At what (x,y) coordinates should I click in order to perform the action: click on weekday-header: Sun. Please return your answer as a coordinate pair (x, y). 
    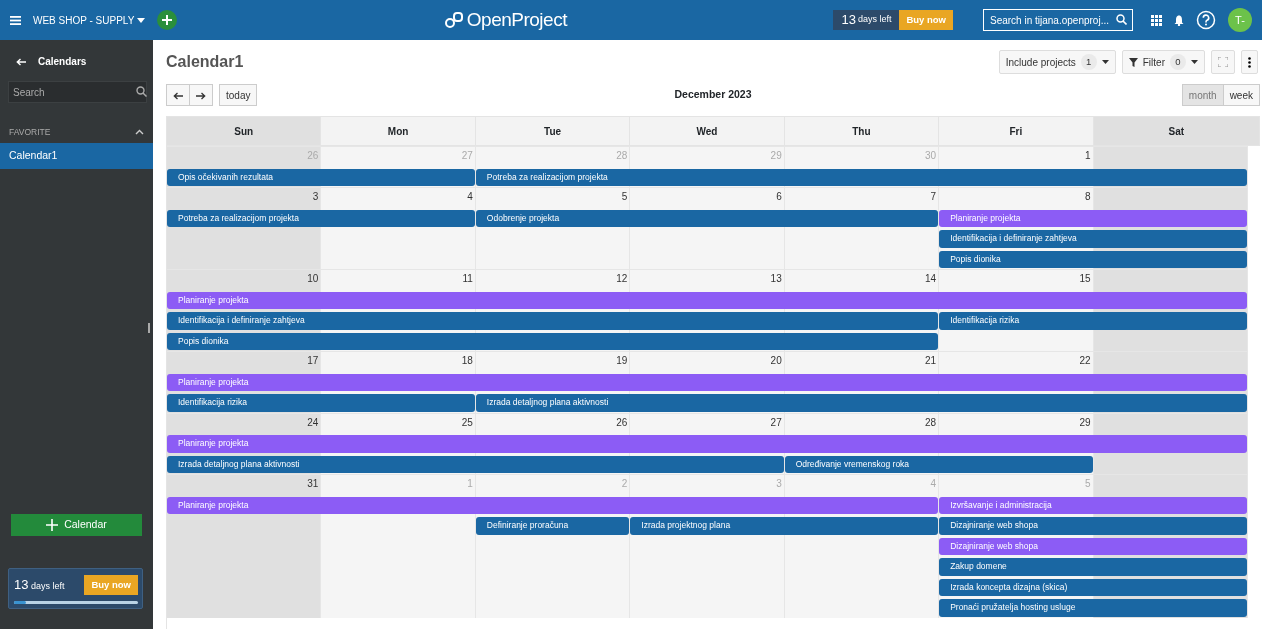
    Looking at the image, I should click on (244, 131).